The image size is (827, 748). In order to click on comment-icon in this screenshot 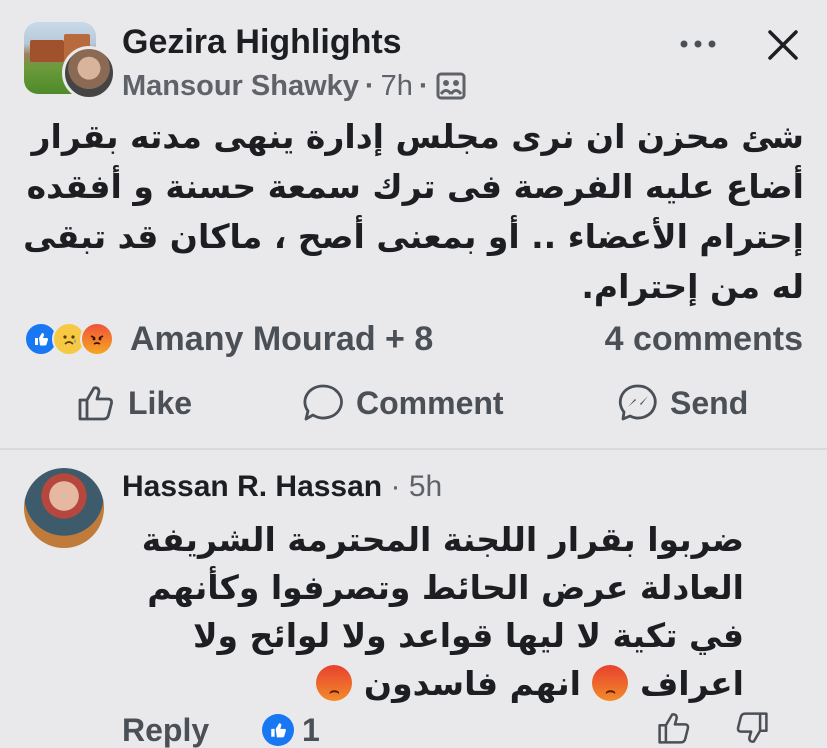, I will do `click(323, 402)`.